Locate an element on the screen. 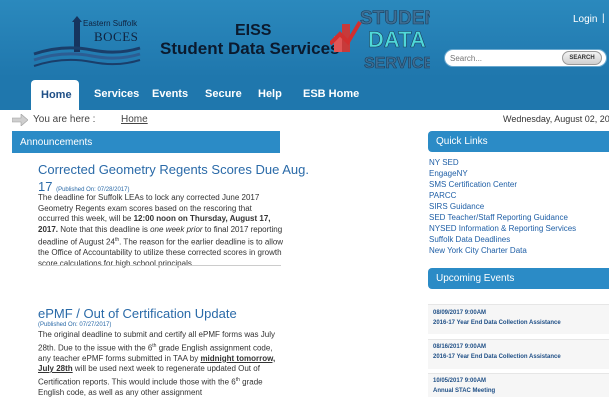 This screenshot has height=397, width=609. logo-word-student: STUDENT is located at coordinates (395, 18).